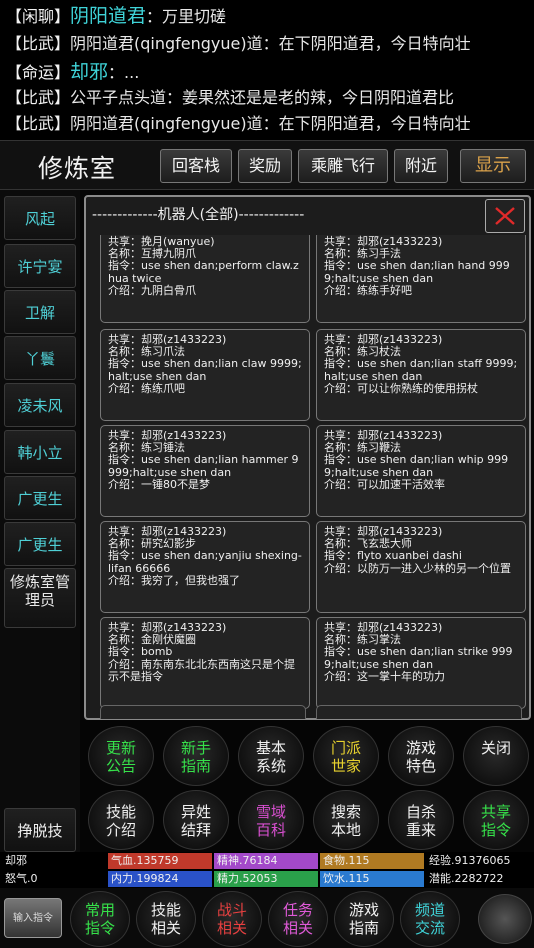  I want to click on stat-qixue: 气血.135759, so click(160, 861).